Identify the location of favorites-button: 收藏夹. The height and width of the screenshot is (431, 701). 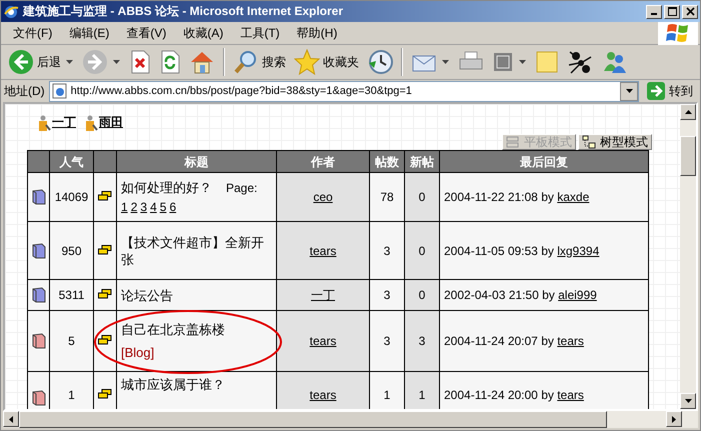
(326, 62).